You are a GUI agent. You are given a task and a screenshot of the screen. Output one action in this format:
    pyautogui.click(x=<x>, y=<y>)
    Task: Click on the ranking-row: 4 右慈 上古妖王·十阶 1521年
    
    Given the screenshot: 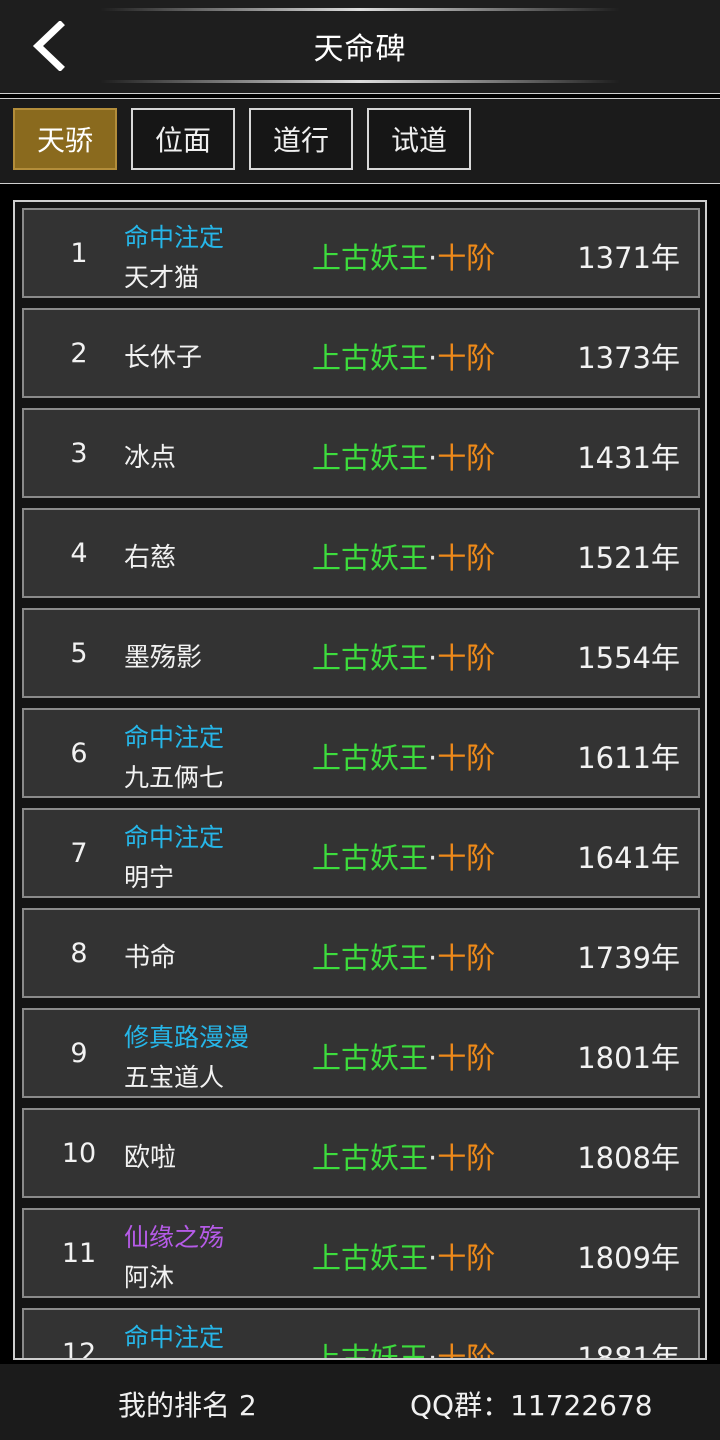 What is the action you would take?
    pyautogui.click(x=361, y=553)
    